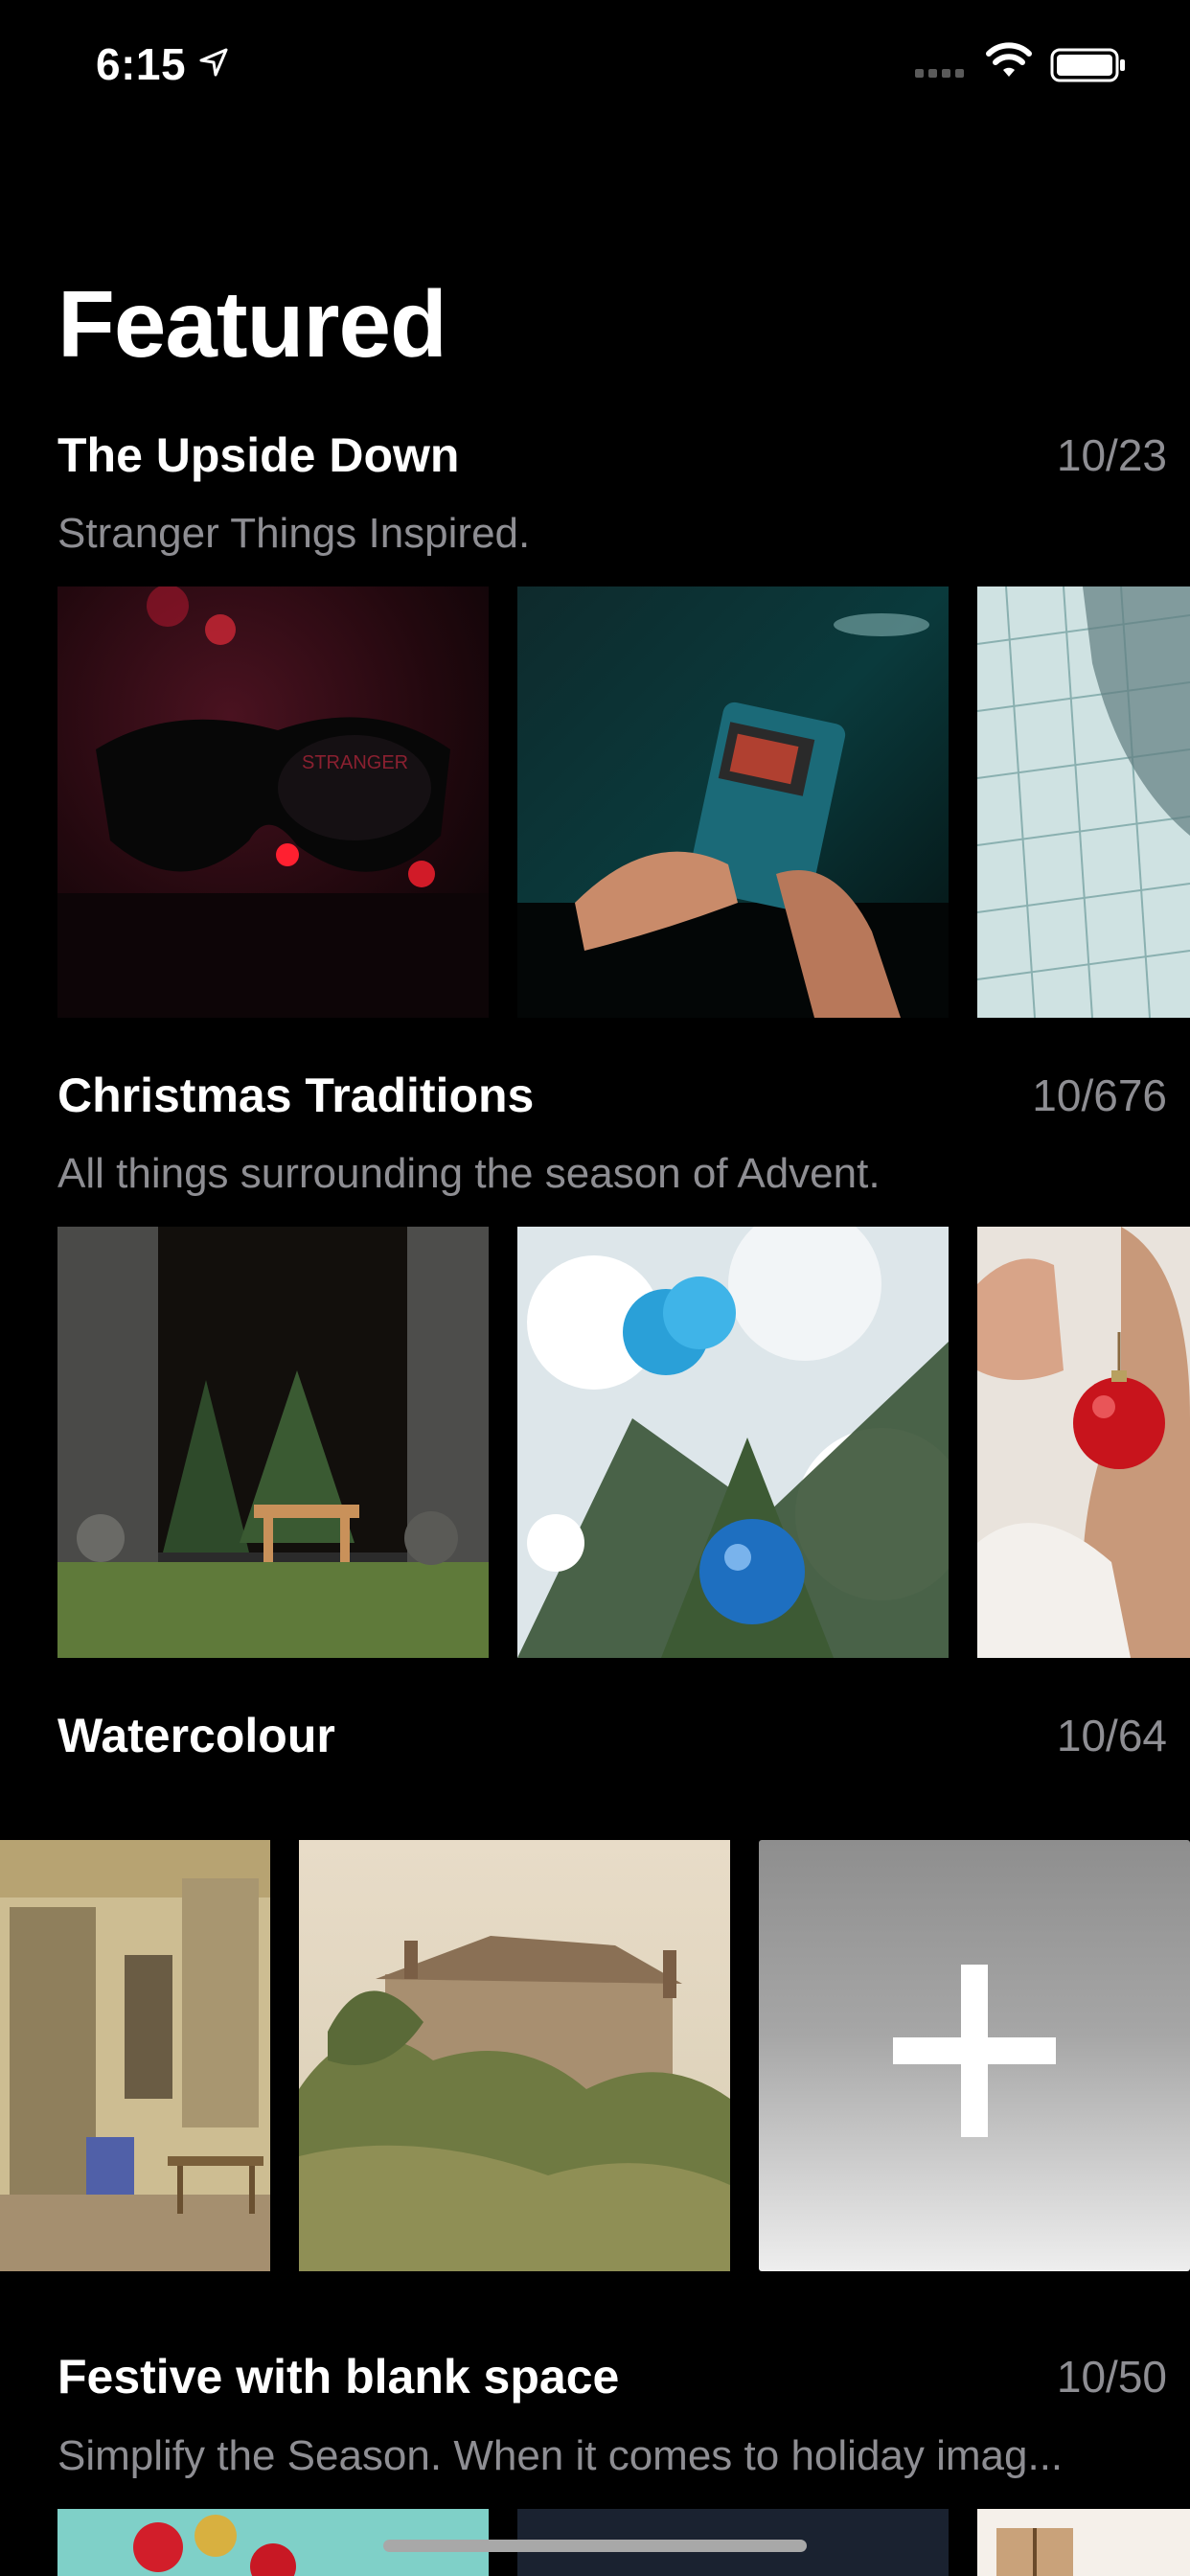 The height and width of the screenshot is (2576, 1190). I want to click on photo-red-bauble, so click(1083, 1442).